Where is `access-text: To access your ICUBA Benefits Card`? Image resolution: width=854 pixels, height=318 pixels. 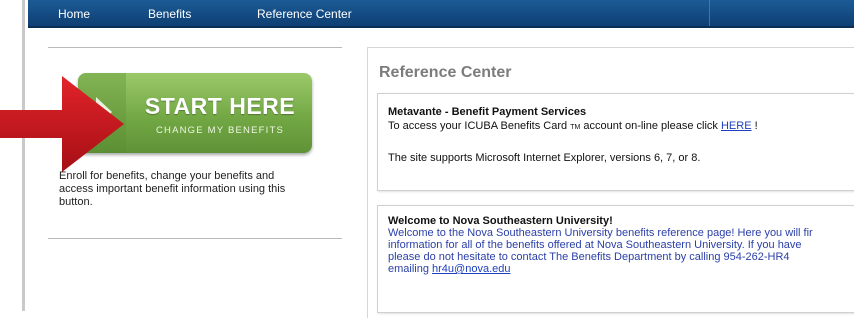
access-text: To access your ICUBA Benefits Card is located at coordinates (478, 126).